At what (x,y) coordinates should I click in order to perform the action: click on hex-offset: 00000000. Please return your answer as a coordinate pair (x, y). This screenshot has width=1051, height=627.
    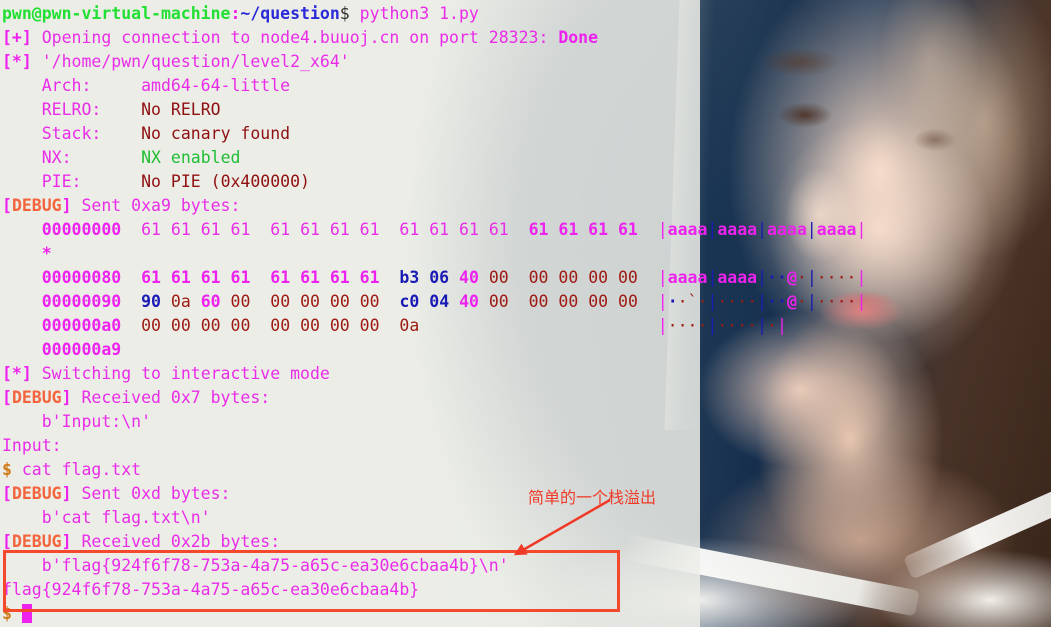
    Looking at the image, I should click on (81, 229).